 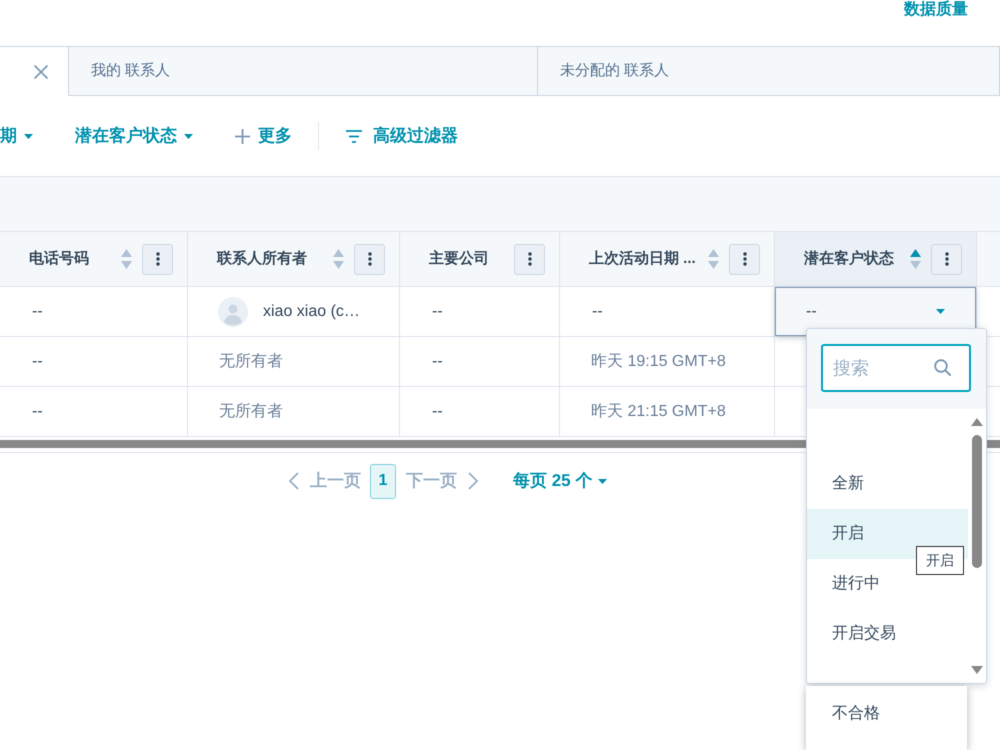 What do you see at coordinates (942, 367) in the screenshot?
I see `search-icon` at bounding box center [942, 367].